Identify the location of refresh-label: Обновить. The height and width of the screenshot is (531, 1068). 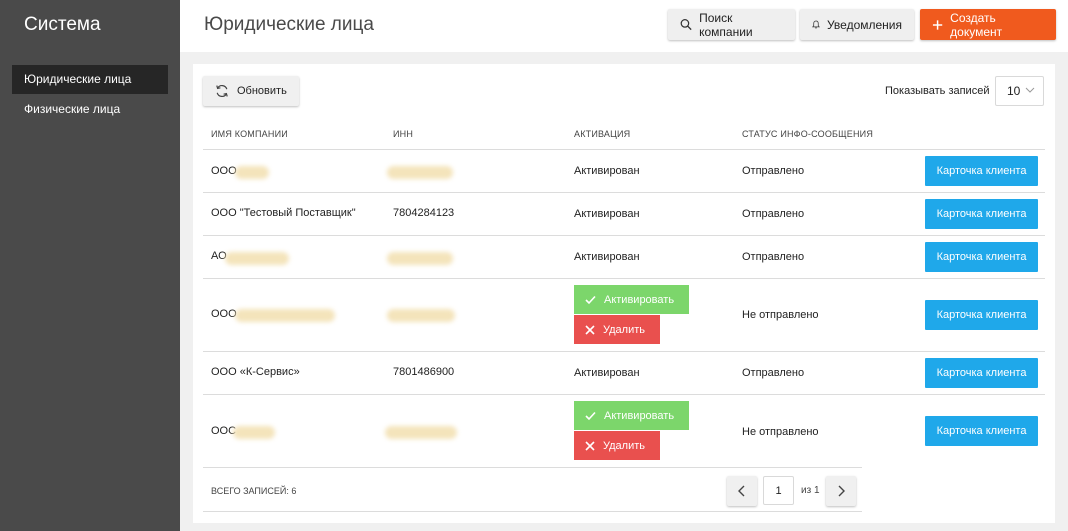
(262, 91).